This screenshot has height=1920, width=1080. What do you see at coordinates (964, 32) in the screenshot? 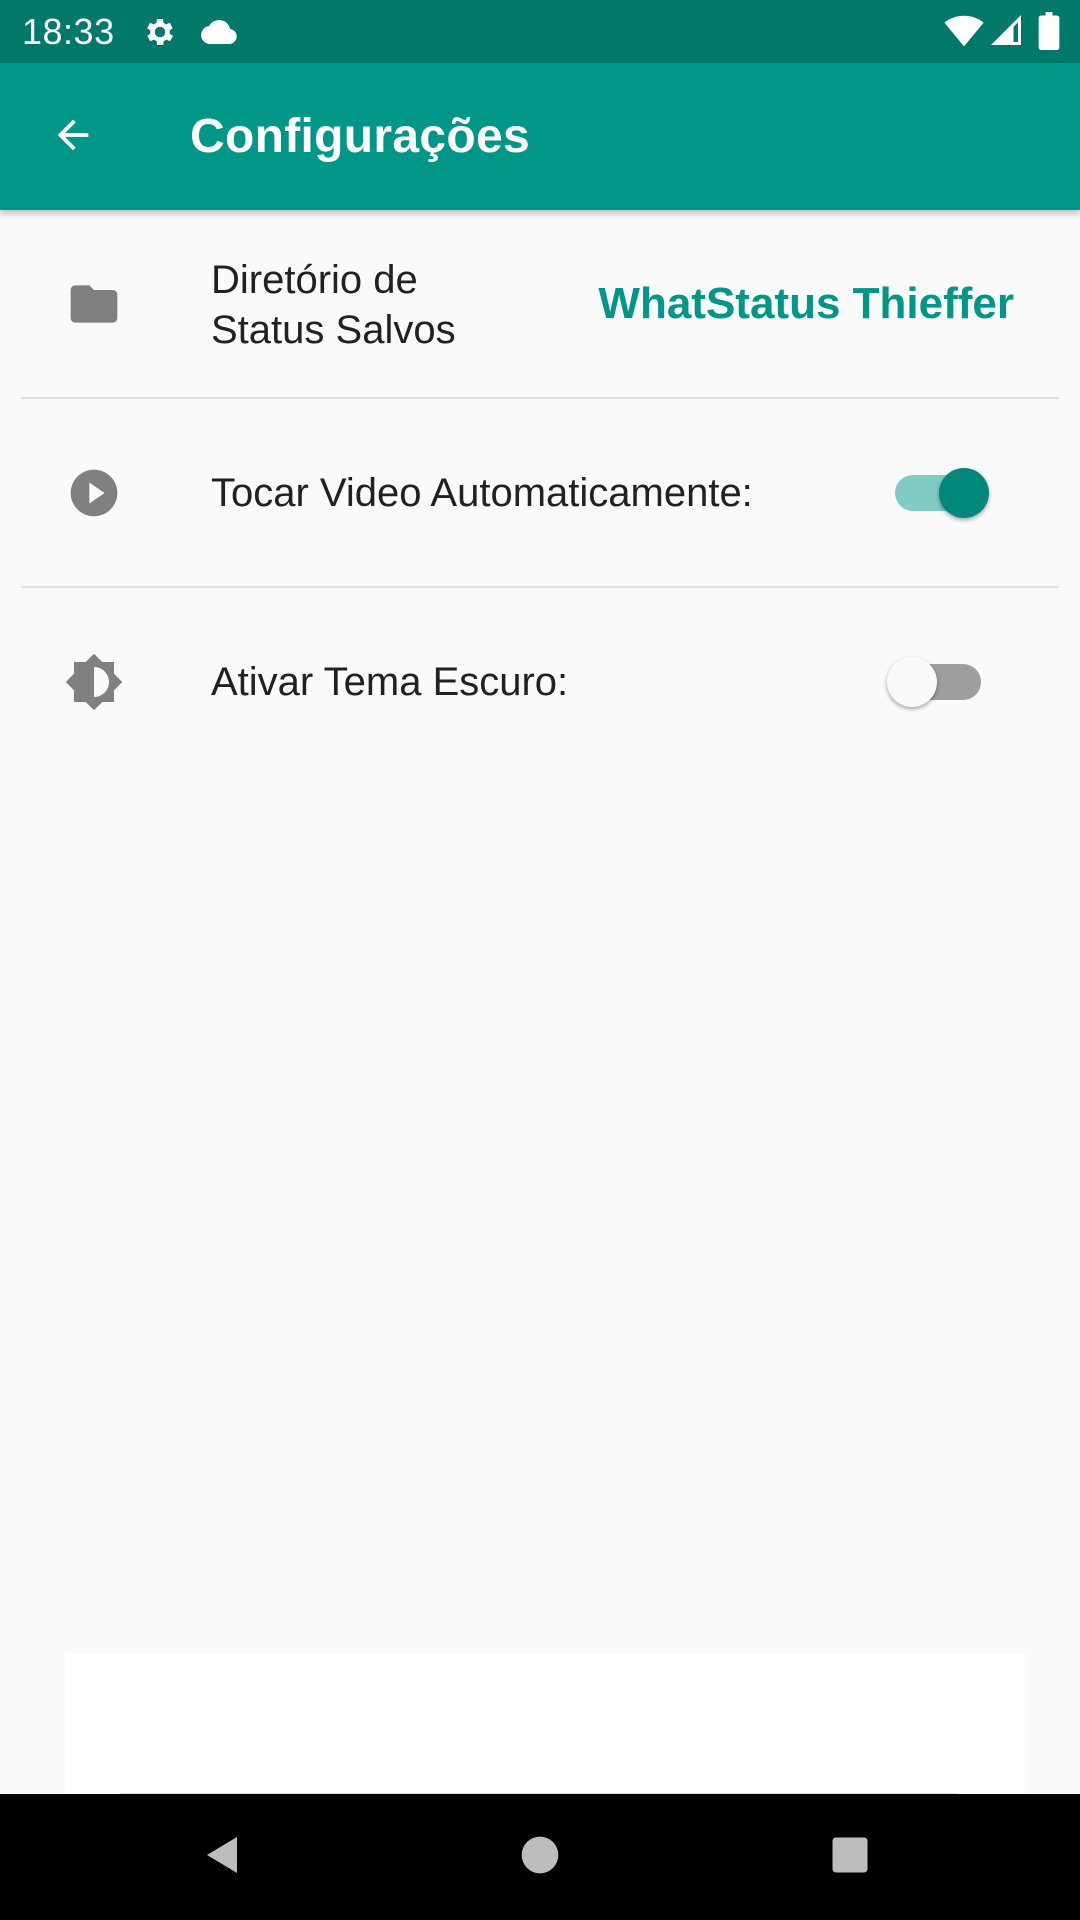
I see `wifi-icon` at bounding box center [964, 32].